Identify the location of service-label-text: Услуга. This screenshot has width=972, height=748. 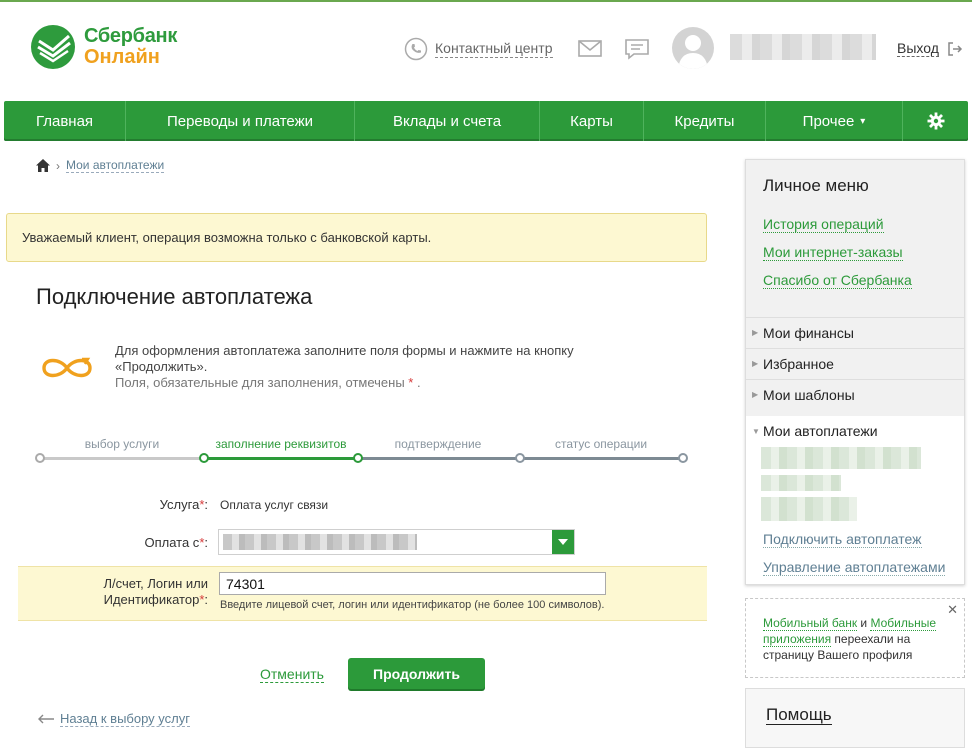
(179, 504).